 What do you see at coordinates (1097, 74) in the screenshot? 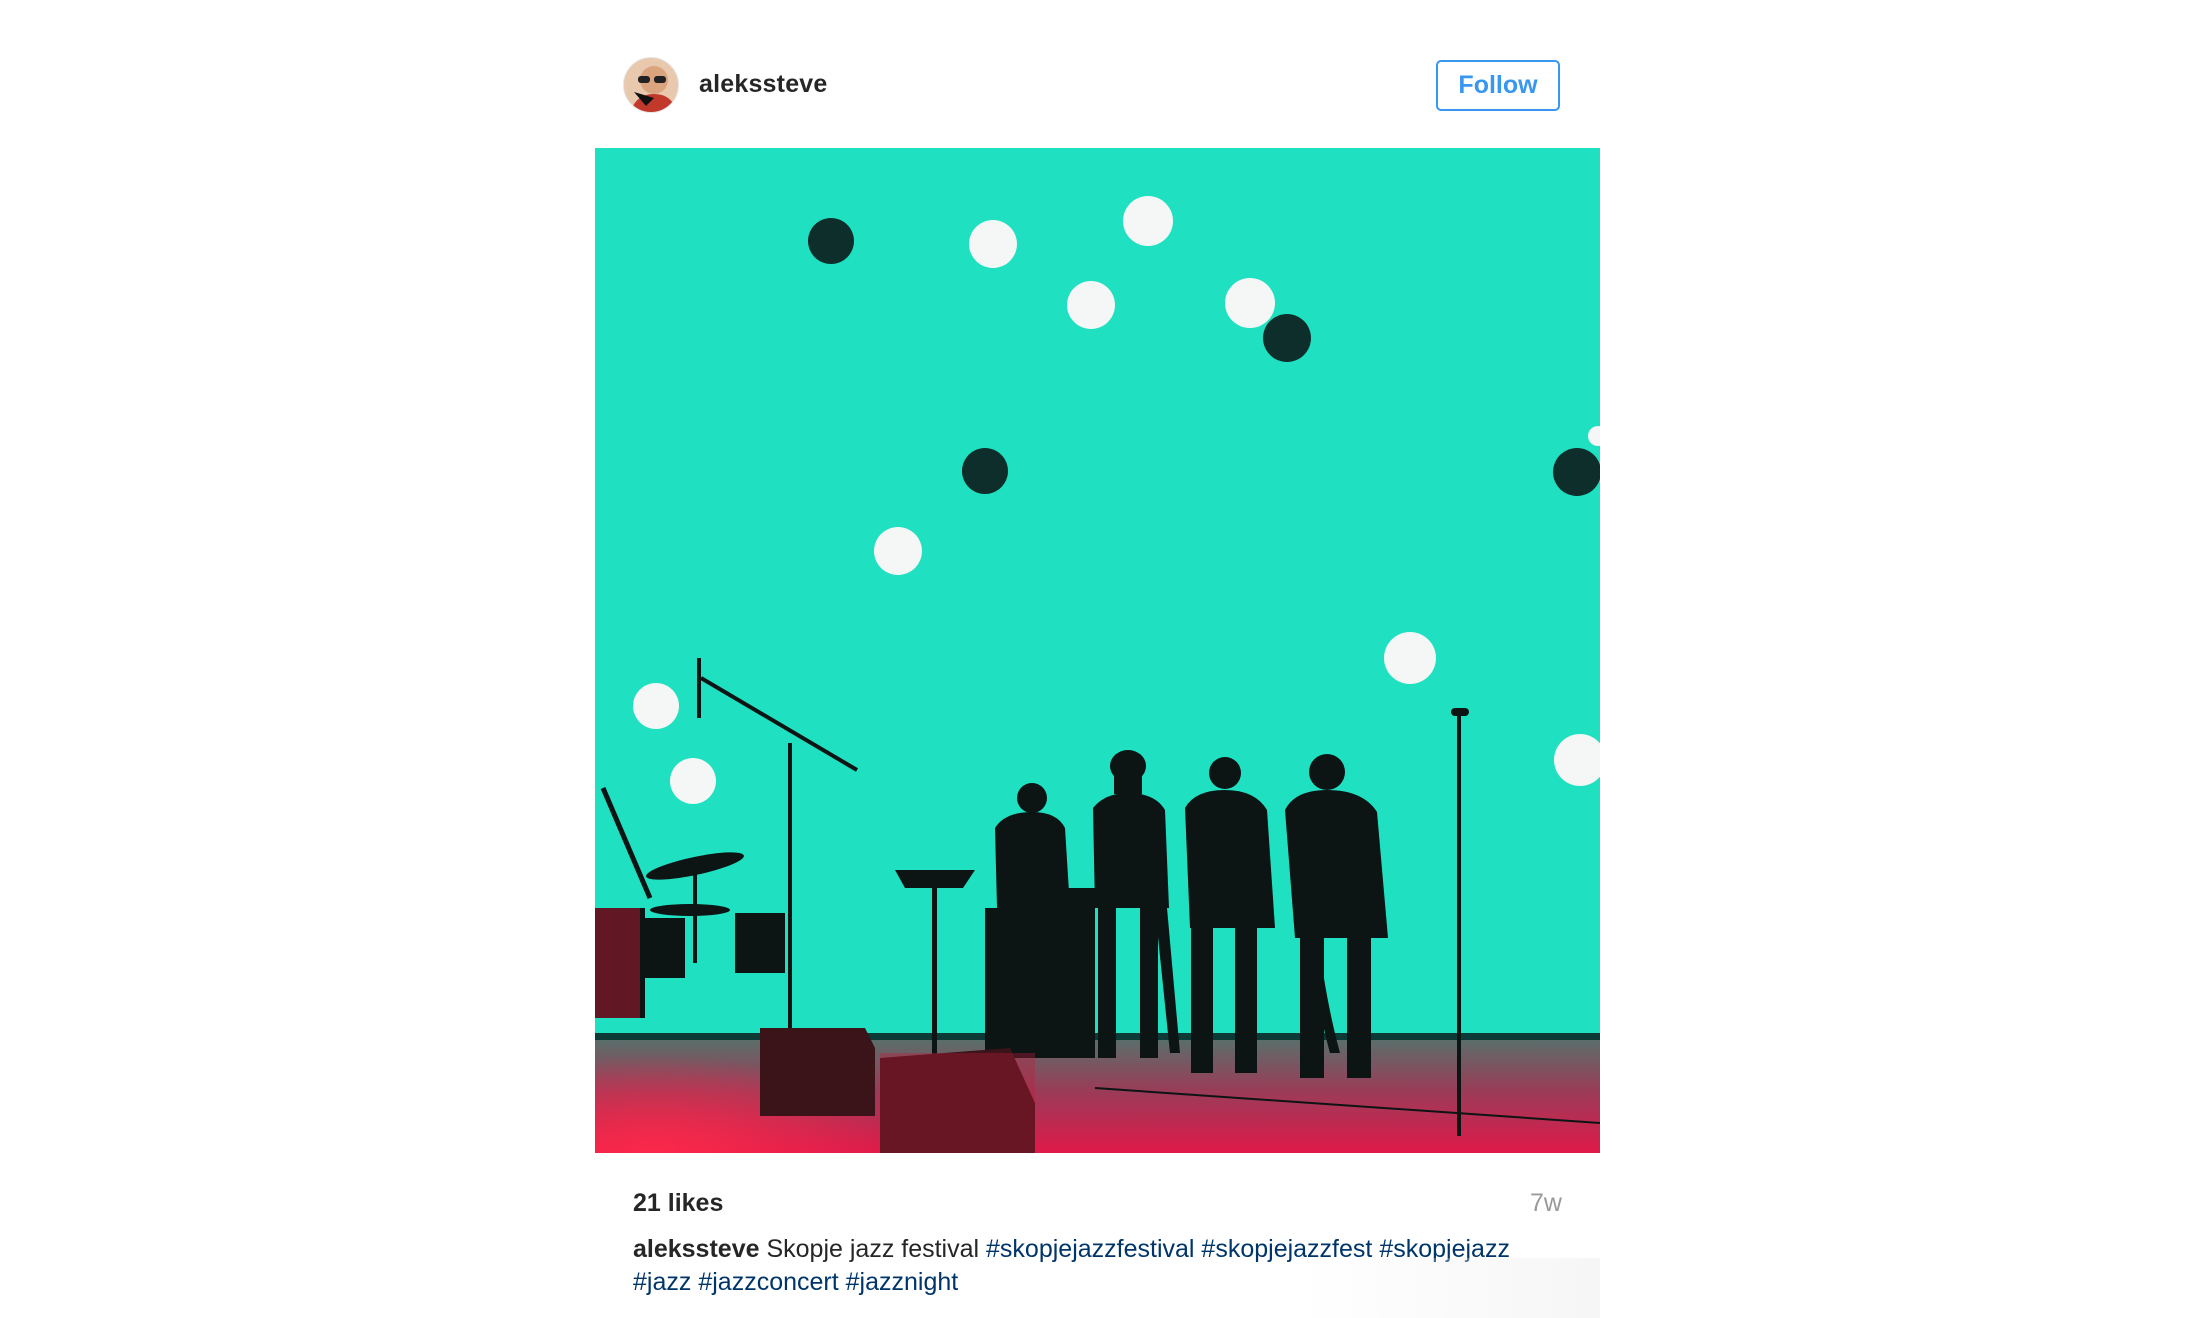
I see `post-header: alekssteve Follow` at bounding box center [1097, 74].